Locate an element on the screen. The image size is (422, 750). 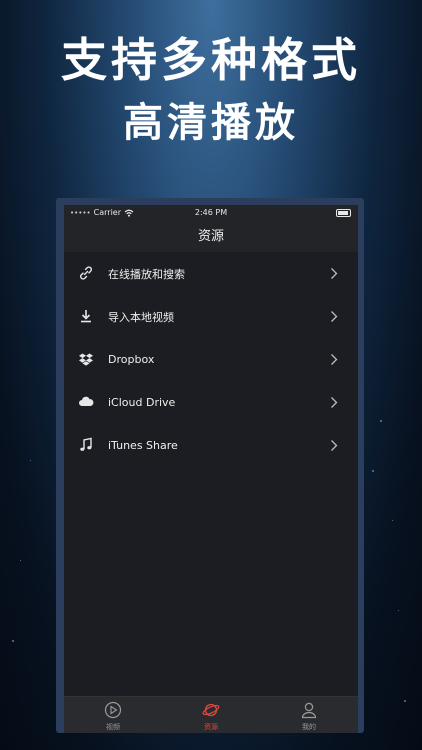
status-bar: ••••• Carrier 2:46 PM is located at coordinates (211, 213).